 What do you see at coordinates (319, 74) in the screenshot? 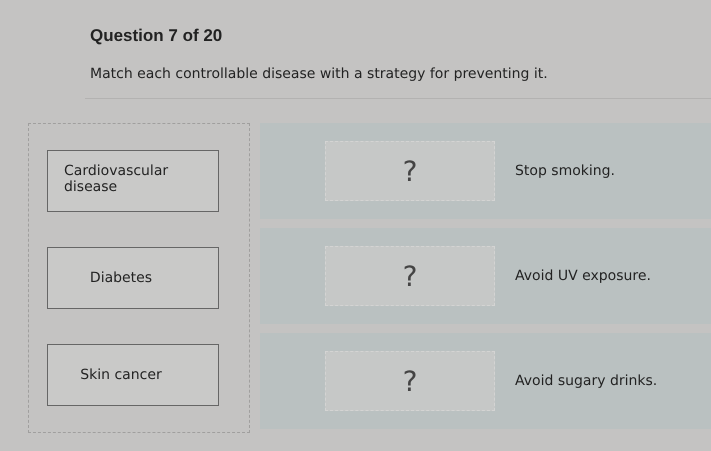
I see `question-prompt: Match each controllable disease with a strategy for preventing it.` at bounding box center [319, 74].